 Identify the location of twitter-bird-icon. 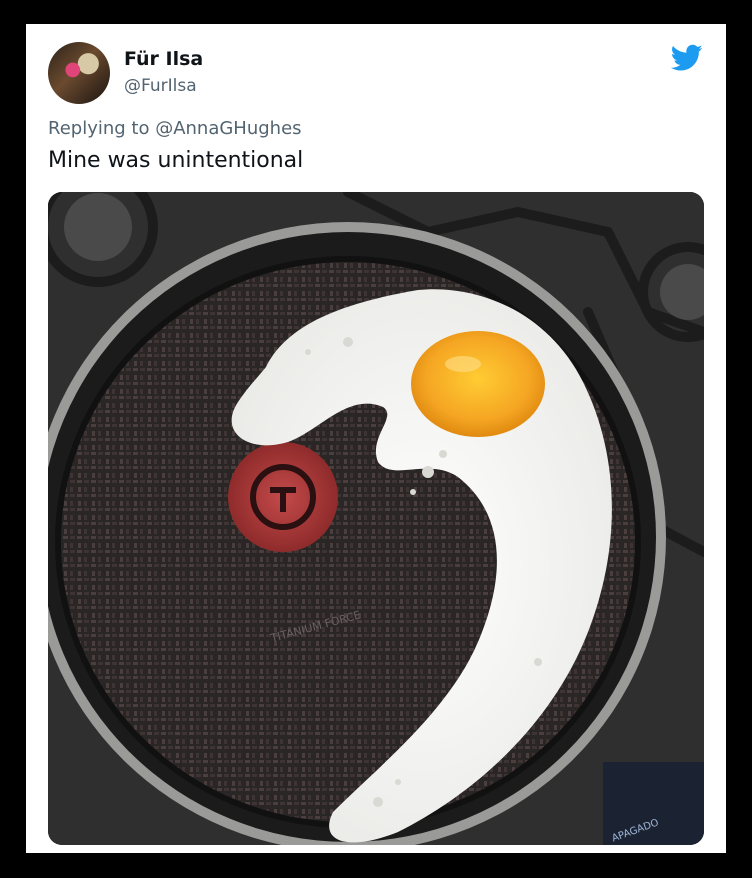
(687, 58).